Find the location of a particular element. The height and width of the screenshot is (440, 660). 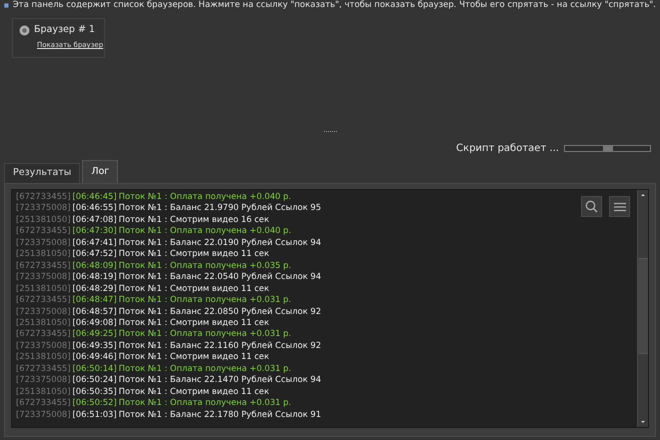

log-time: [06:50:24] is located at coordinates (94, 380).